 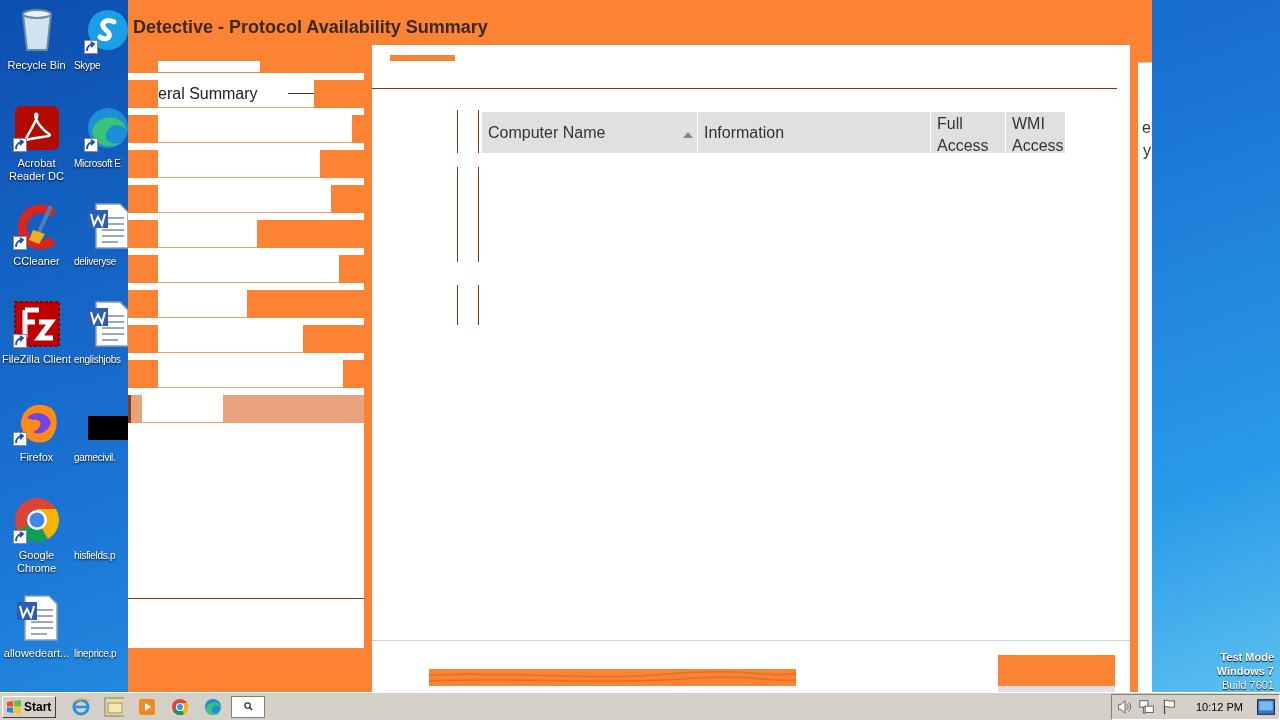 What do you see at coordinates (968, 132) in the screenshot?
I see `column-header: Full Access` at bounding box center [968, 132].